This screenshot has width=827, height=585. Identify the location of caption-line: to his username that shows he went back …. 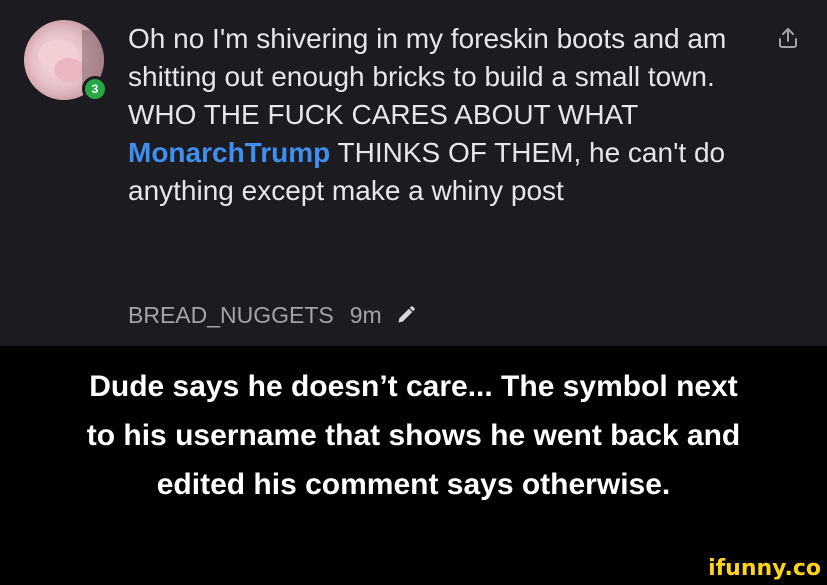
(413, 435).